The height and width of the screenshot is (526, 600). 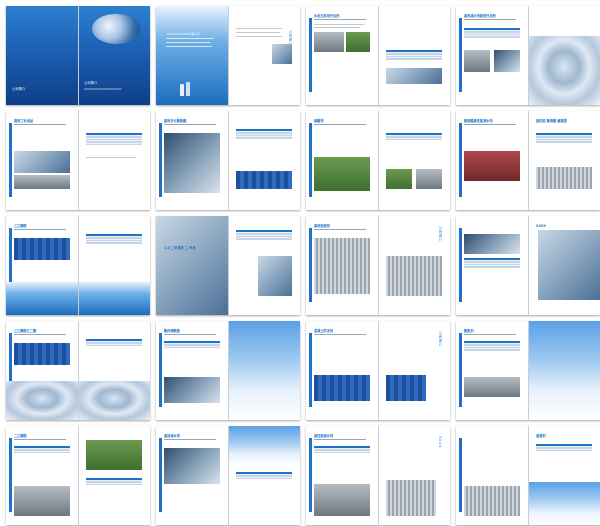 I want to click on product-heading: 高效减水剂新型外加剂, so click(x=480, y=16).